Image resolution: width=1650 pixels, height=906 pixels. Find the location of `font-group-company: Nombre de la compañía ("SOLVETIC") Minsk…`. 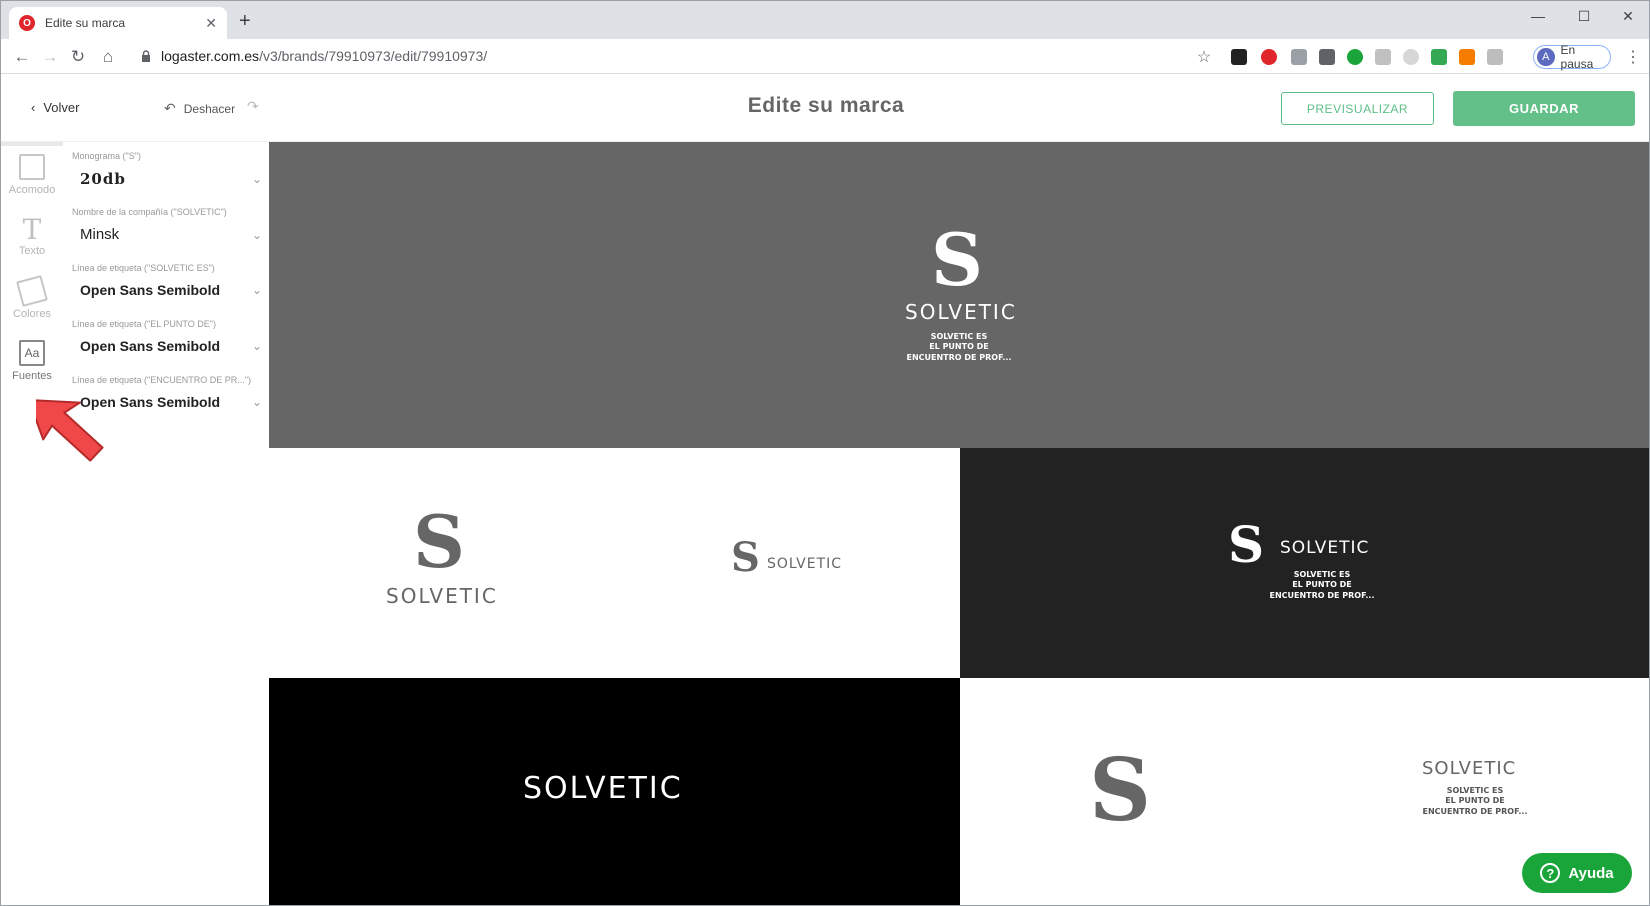

font-group-company: Nombre de la compañía ("SOLVETIC") Minsk… is located at coordinates (167, 225).